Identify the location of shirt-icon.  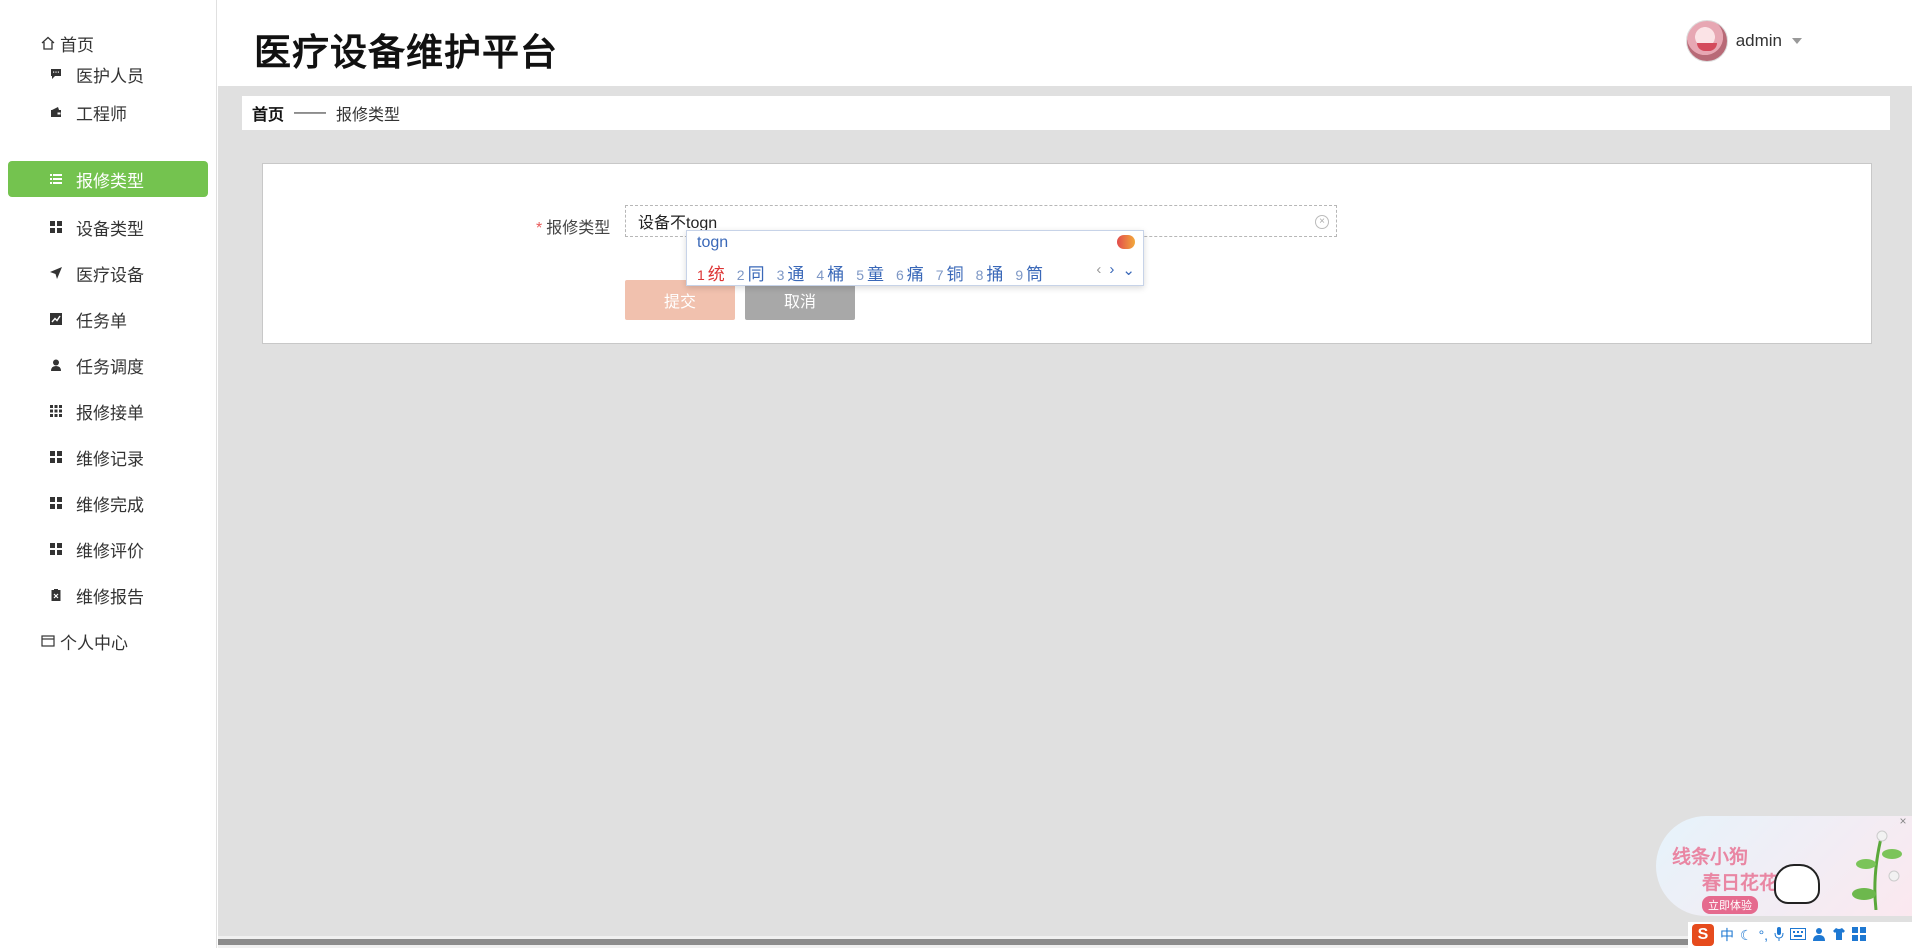
(1839, 935).